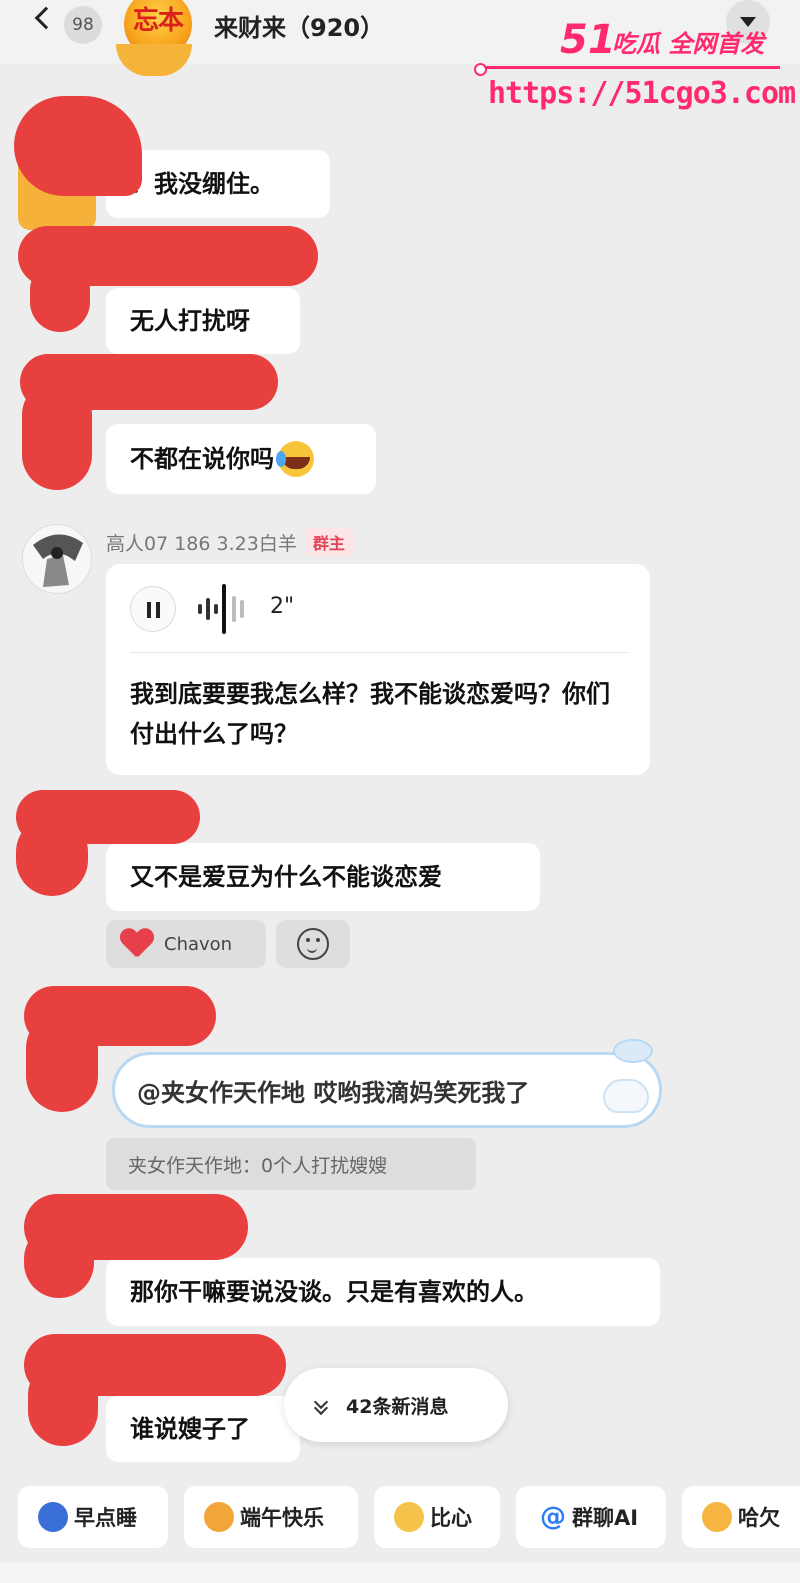 Image resolution: width=800 pixels, height=1583 pixels. What do you see at coordinates (759, 1518) in the screenshot?
I see `quick-reply-label: 哈欠` at bounding box center [759, 1518].